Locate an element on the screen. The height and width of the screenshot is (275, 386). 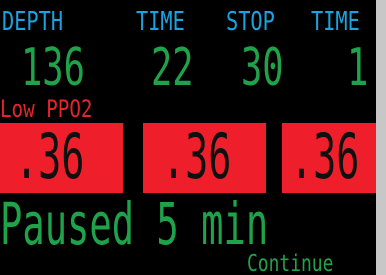
time-header: TIME is located at coordinates (160, 22).